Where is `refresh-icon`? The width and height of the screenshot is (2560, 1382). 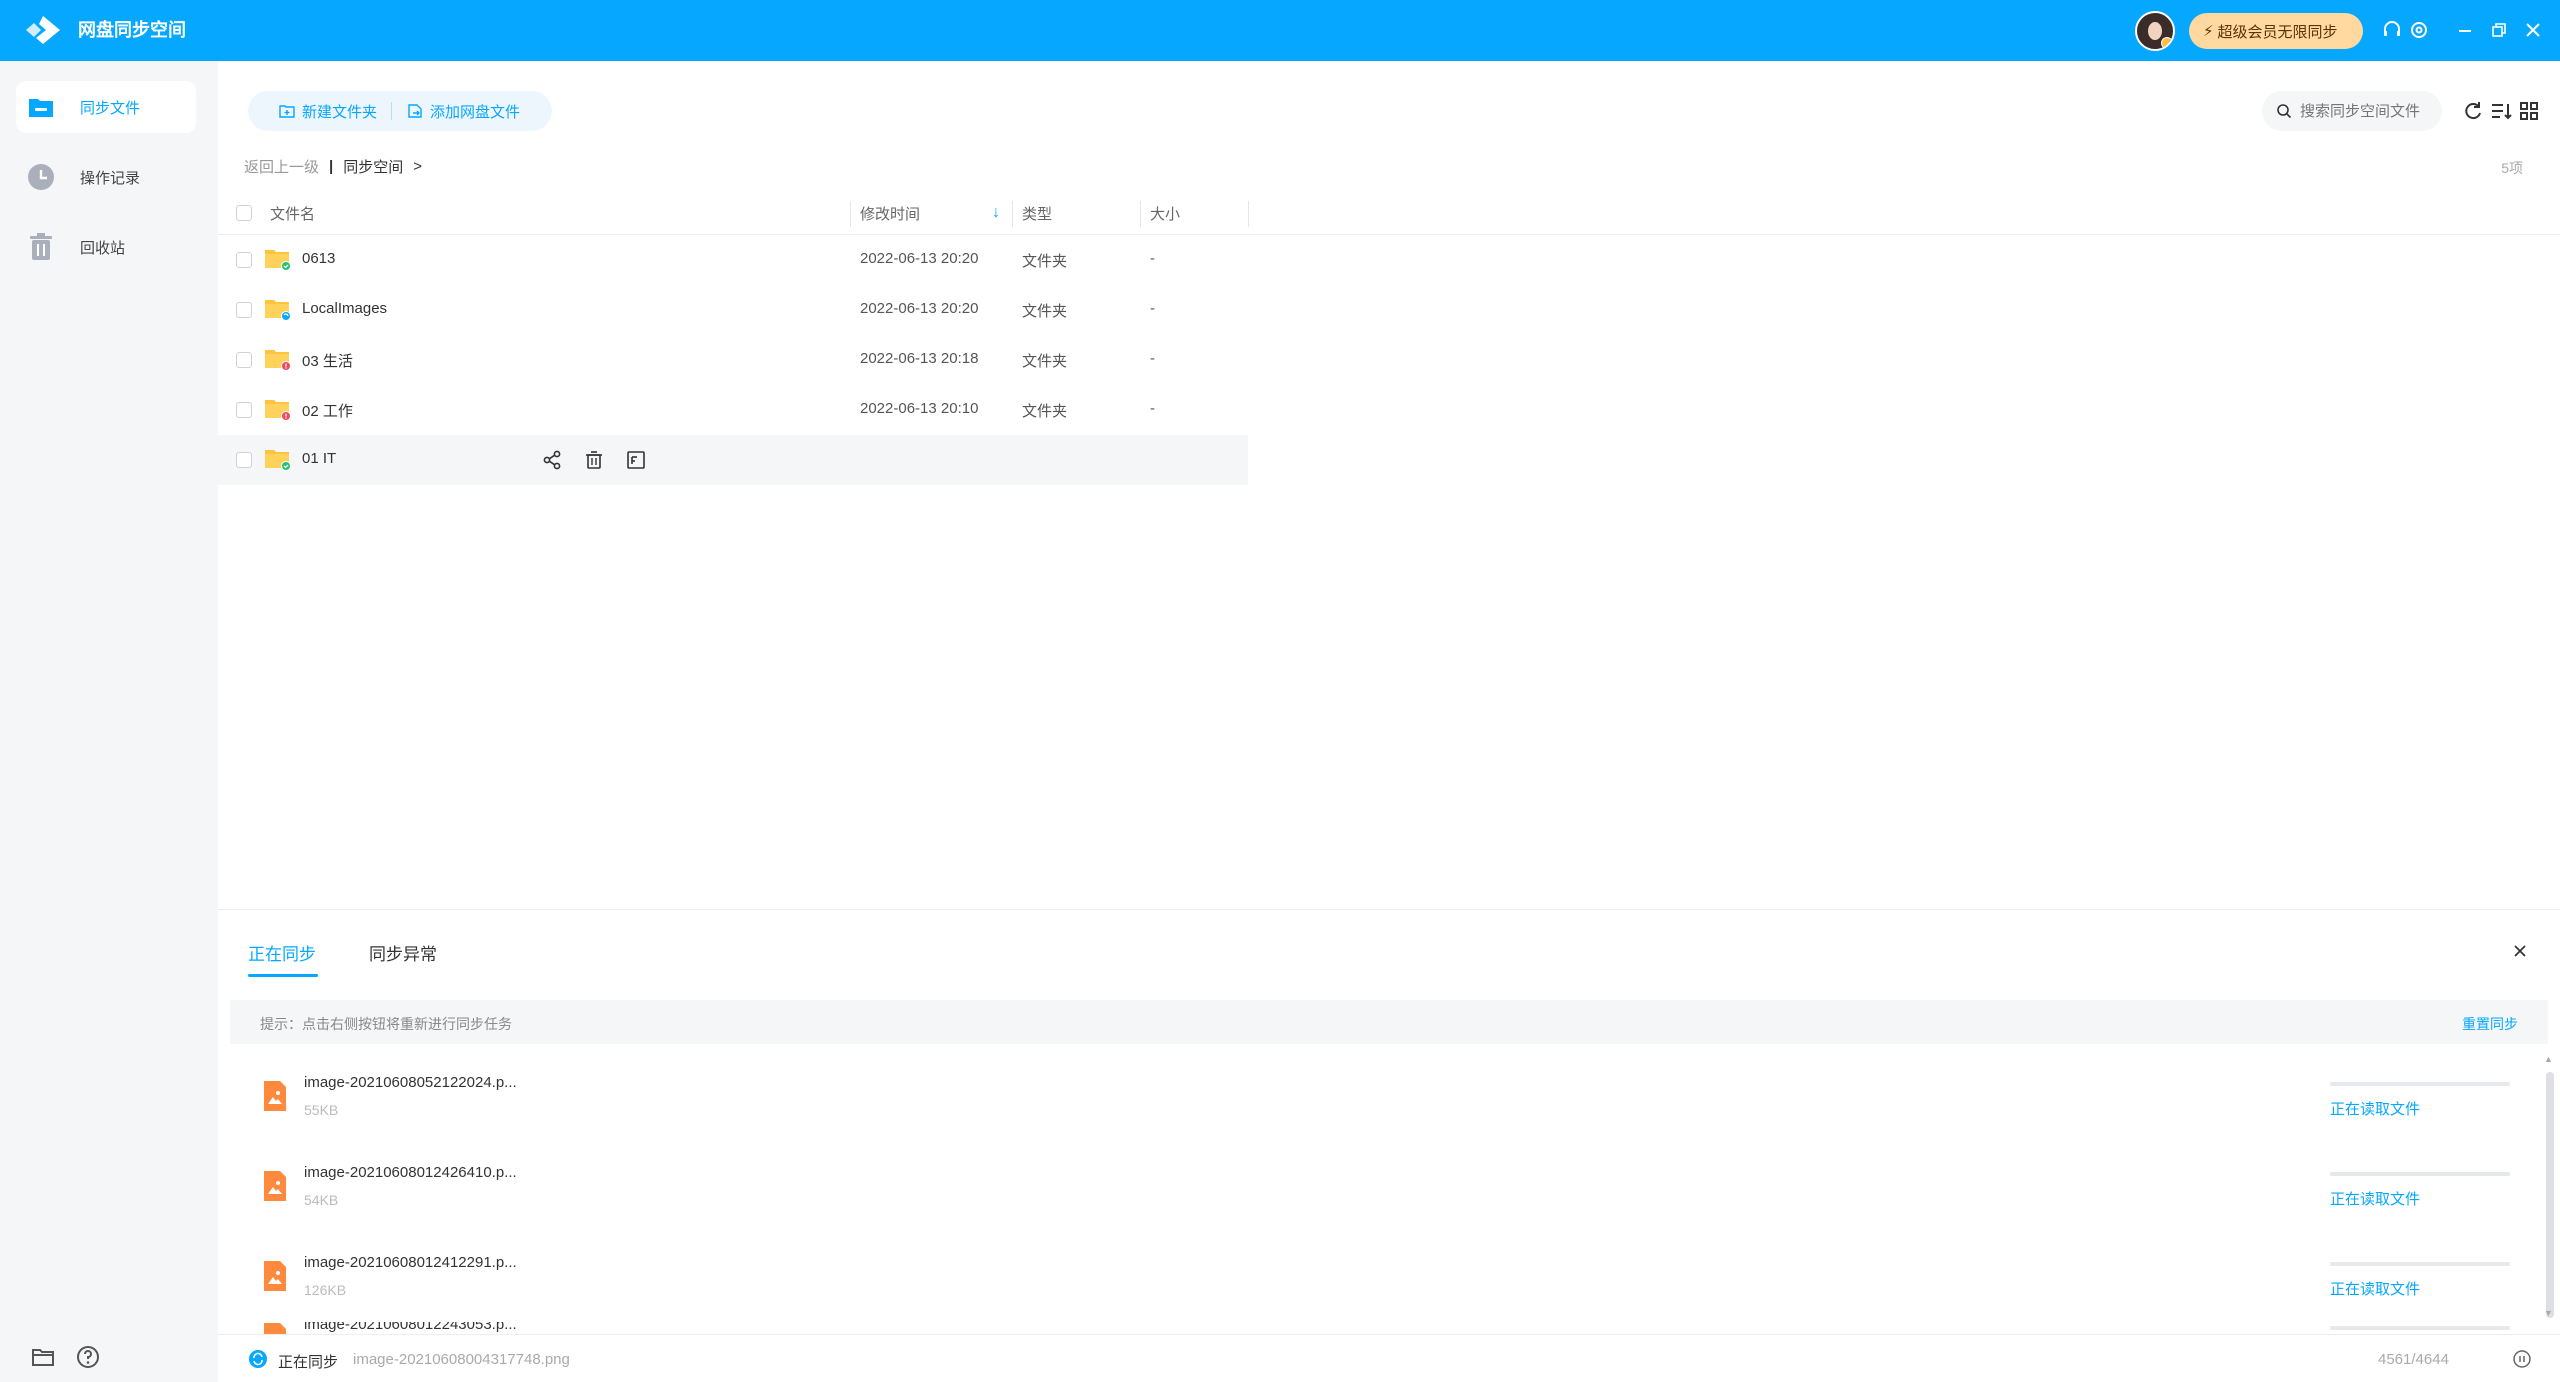
refresh-icon is located at coordinates (2473, 111).